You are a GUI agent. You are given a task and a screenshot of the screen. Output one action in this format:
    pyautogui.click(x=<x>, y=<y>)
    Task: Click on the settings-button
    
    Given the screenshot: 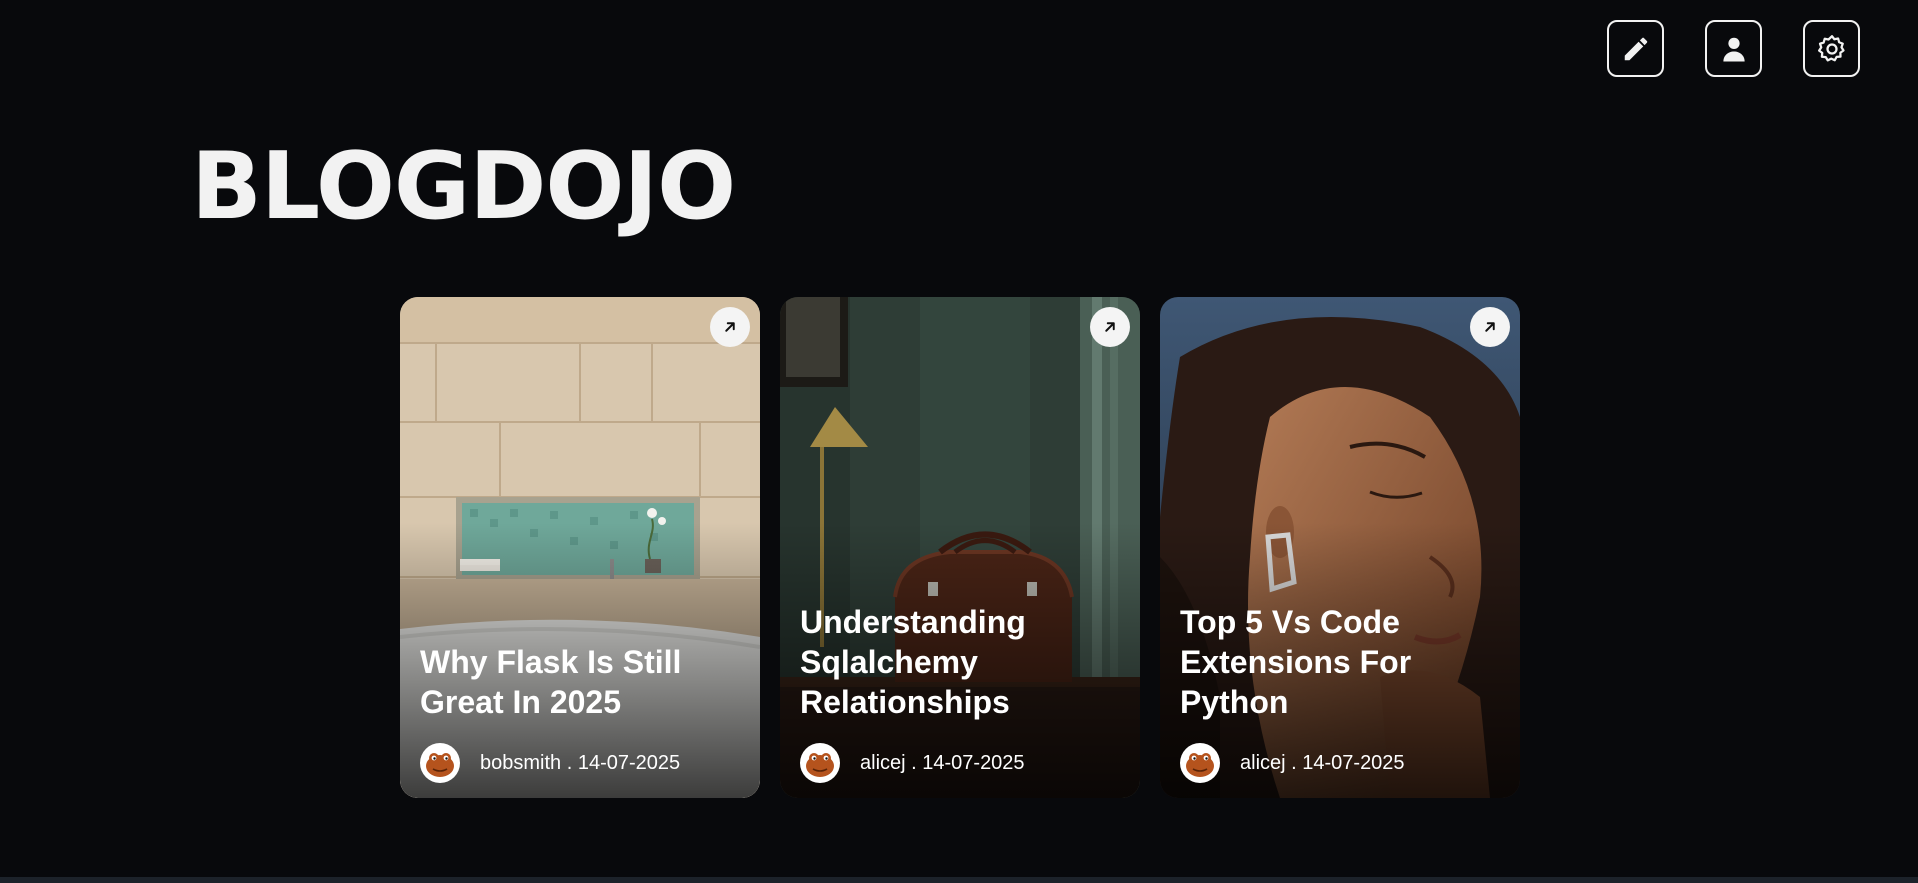 What is the action you would take?
    pyautogui.click(x=1831, y=48)
    